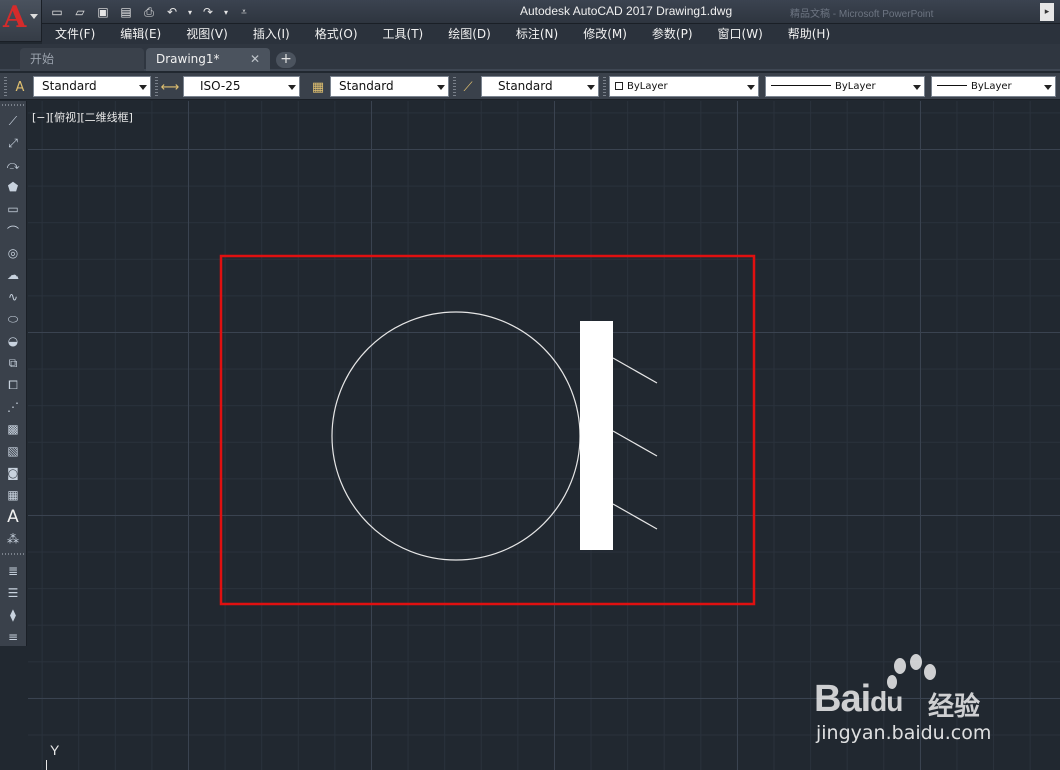 Image resolution: width=1060 pixels, height=770 pixels. I want to click on autocad-logo-icon: A, so click(15, 17).